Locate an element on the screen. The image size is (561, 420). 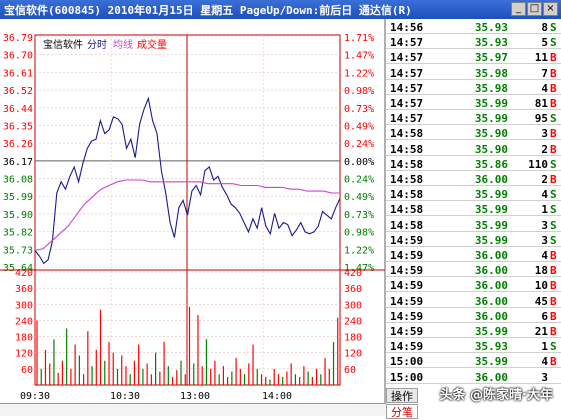
tick-volume: 10 is located at coordinates (541, 286).